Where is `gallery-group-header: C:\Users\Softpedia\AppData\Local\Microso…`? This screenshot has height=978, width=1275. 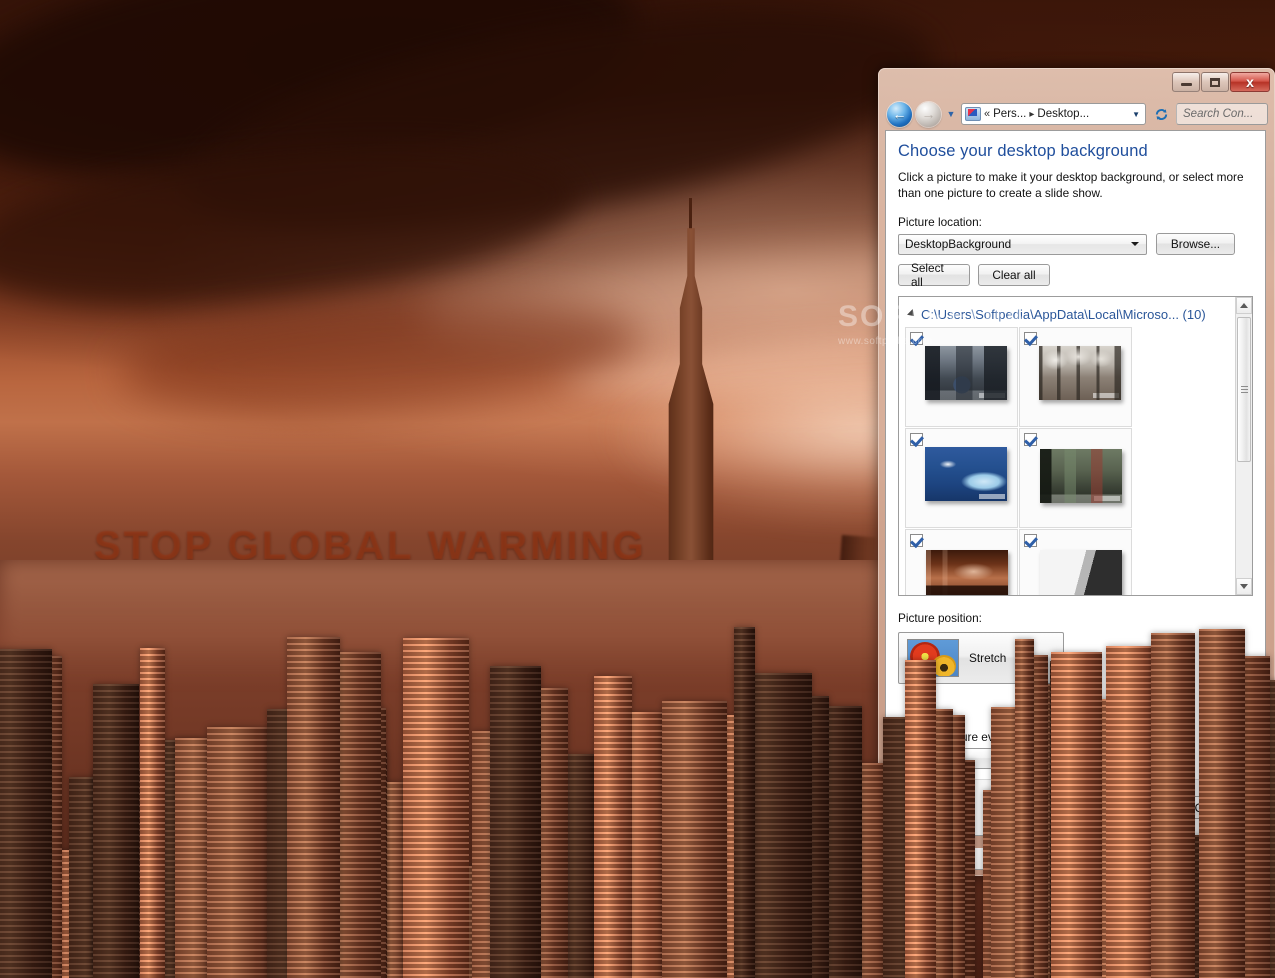 gallery-group-header: C:\Users\Softpedia\AppData\Local\Microso… is located at coordinates (1070, 314).